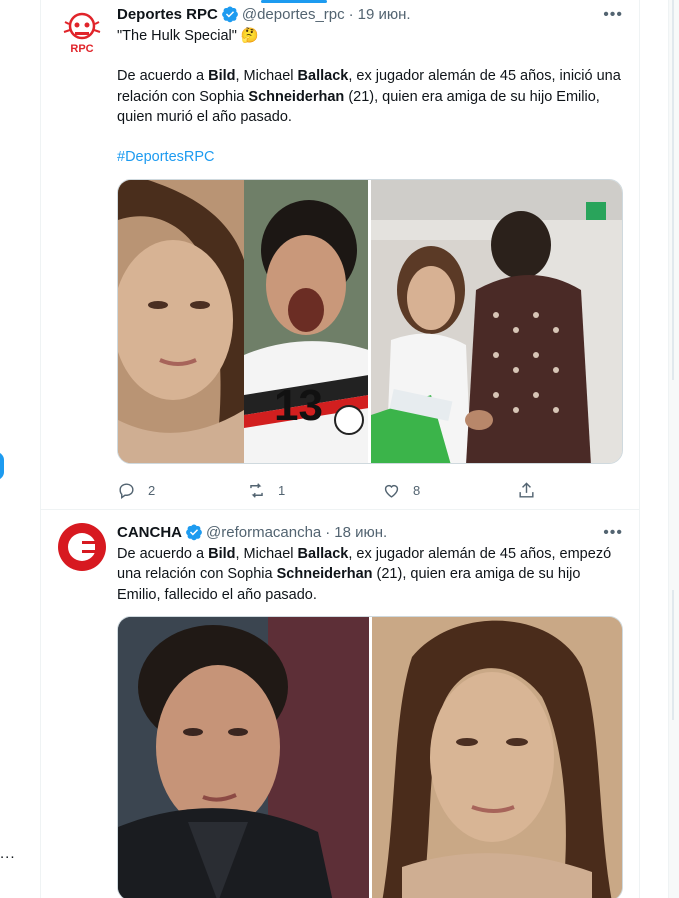 Image resolution: width=679 pixels, height=898 pixels. Describe the element at coordinates (243, 757) in the screenshot. I see `photo-ballack-portrait` at that location.